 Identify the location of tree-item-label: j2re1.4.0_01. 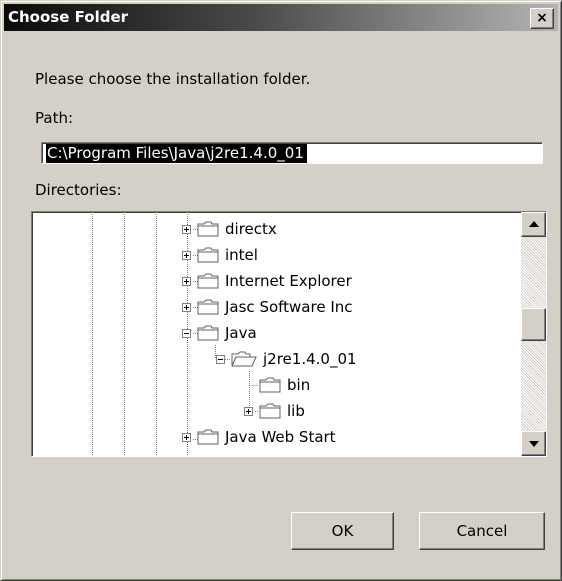
(310, 359).